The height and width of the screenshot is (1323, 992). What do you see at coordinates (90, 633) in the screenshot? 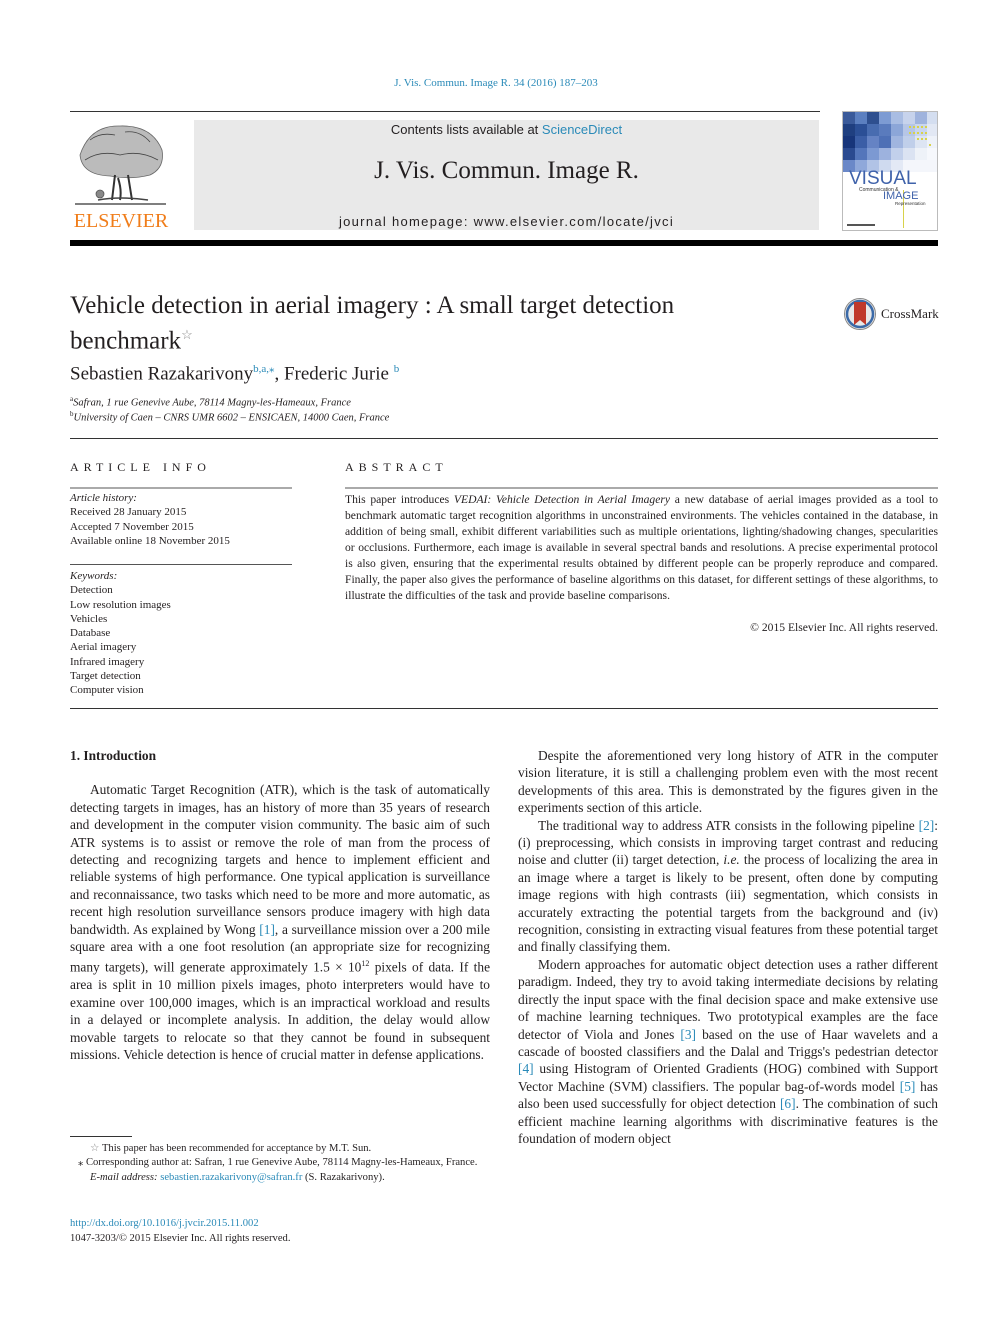
I see `keyword: Database` at bounding box center [90, 633].